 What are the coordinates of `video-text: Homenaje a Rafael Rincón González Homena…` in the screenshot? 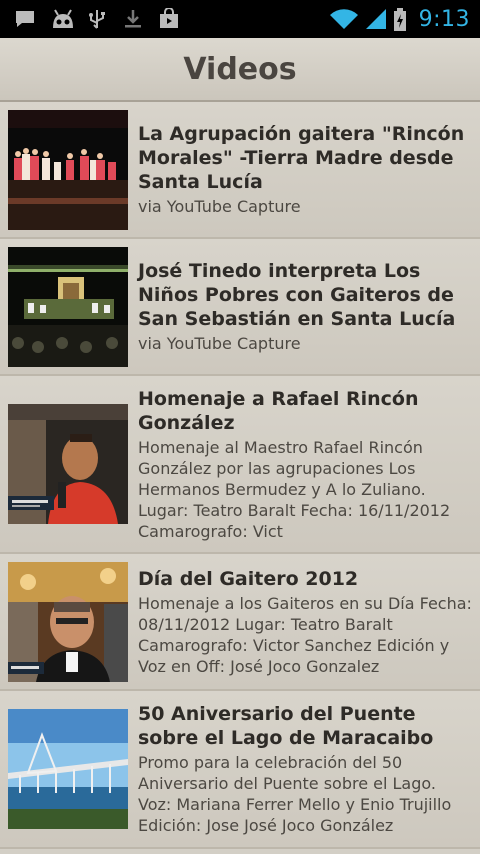 It's located at (300, 464).